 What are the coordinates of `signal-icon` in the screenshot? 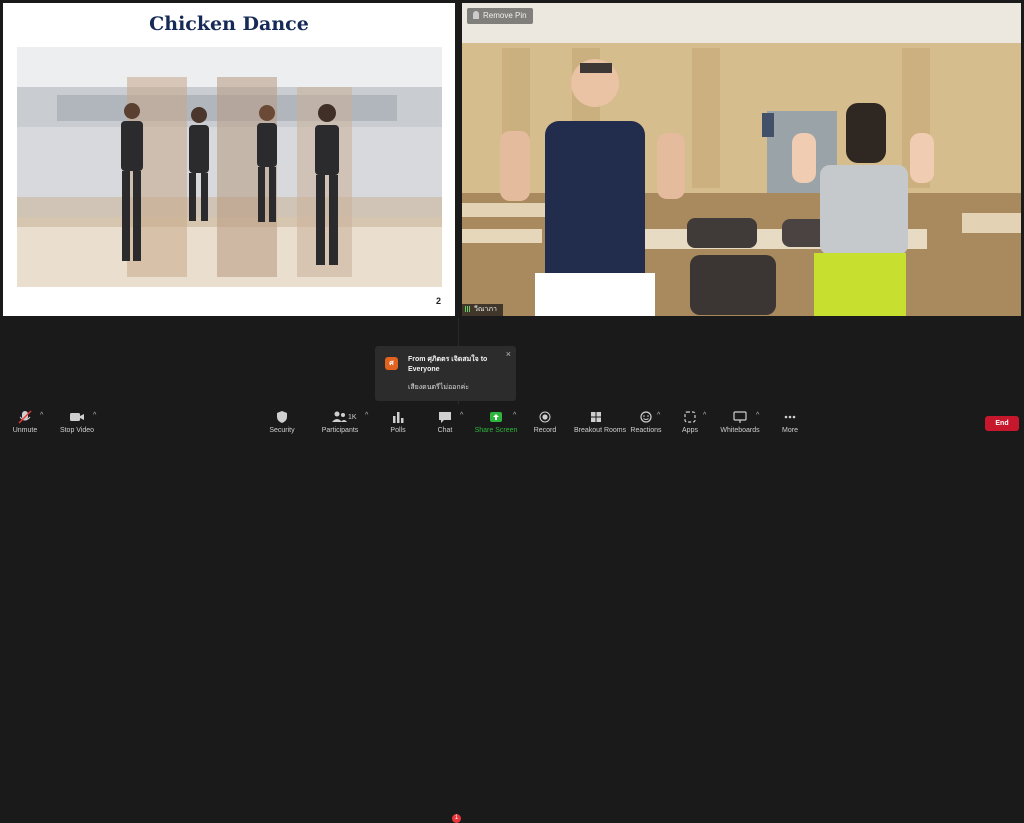 It's located at (468, 309).